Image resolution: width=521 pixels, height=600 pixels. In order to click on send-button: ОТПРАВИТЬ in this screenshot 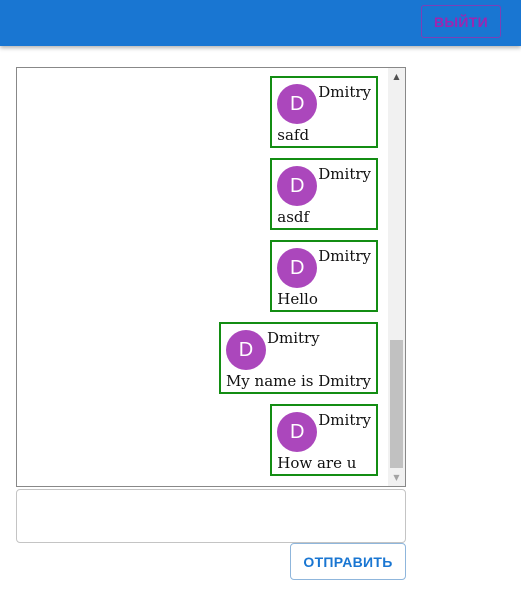, I will do `click(348, 561)`.